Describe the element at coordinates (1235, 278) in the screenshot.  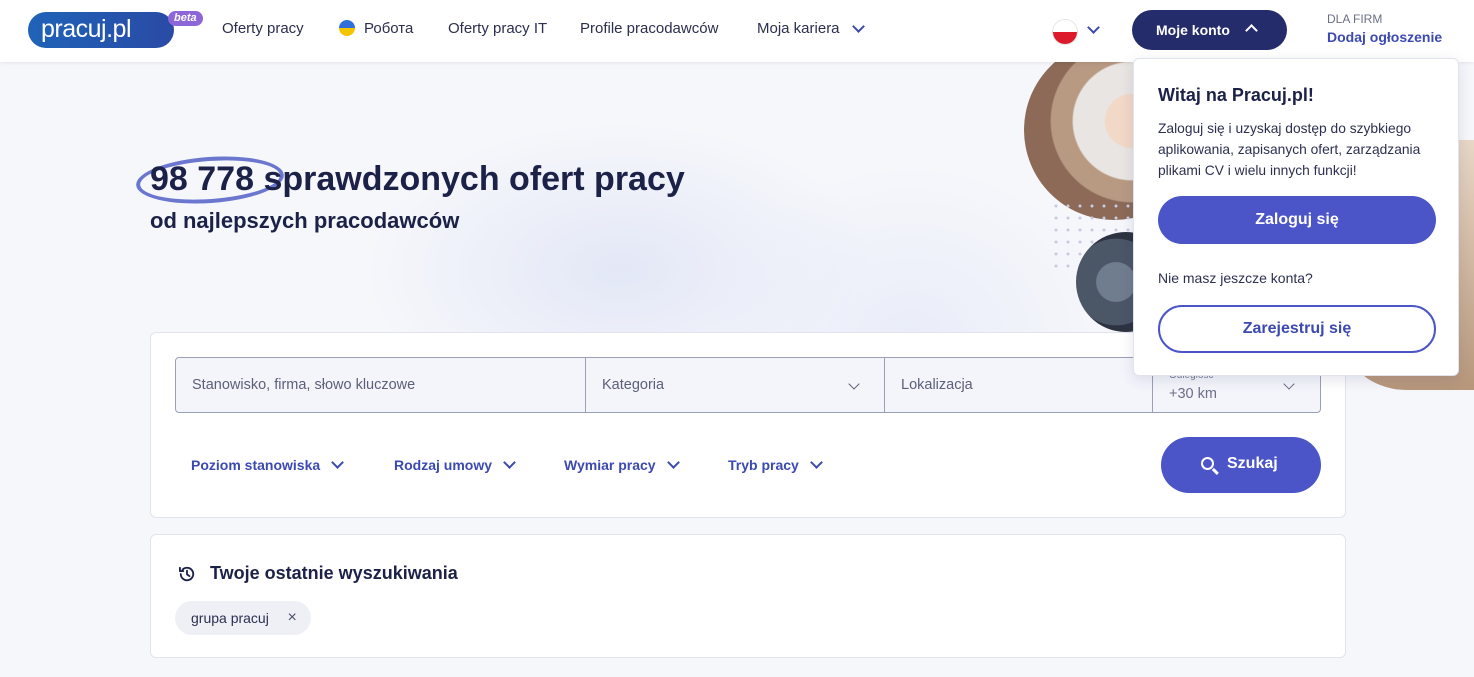
I see `no-account-text: Nie masz jeszcze konta?` at that location.